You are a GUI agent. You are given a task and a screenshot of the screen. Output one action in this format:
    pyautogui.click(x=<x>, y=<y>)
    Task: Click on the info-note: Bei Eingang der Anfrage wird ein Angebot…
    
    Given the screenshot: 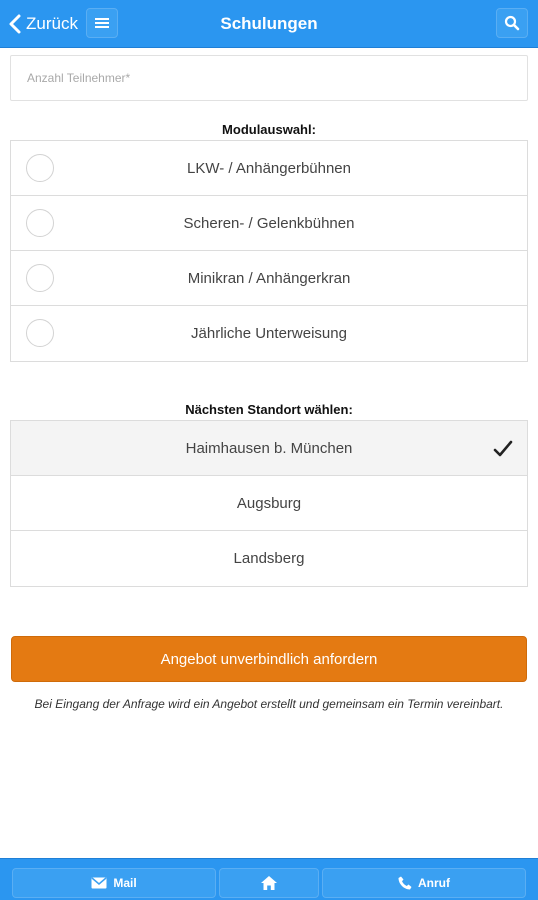 What is the action you would take?
    pyautogui.click(x=269, y=704)
    